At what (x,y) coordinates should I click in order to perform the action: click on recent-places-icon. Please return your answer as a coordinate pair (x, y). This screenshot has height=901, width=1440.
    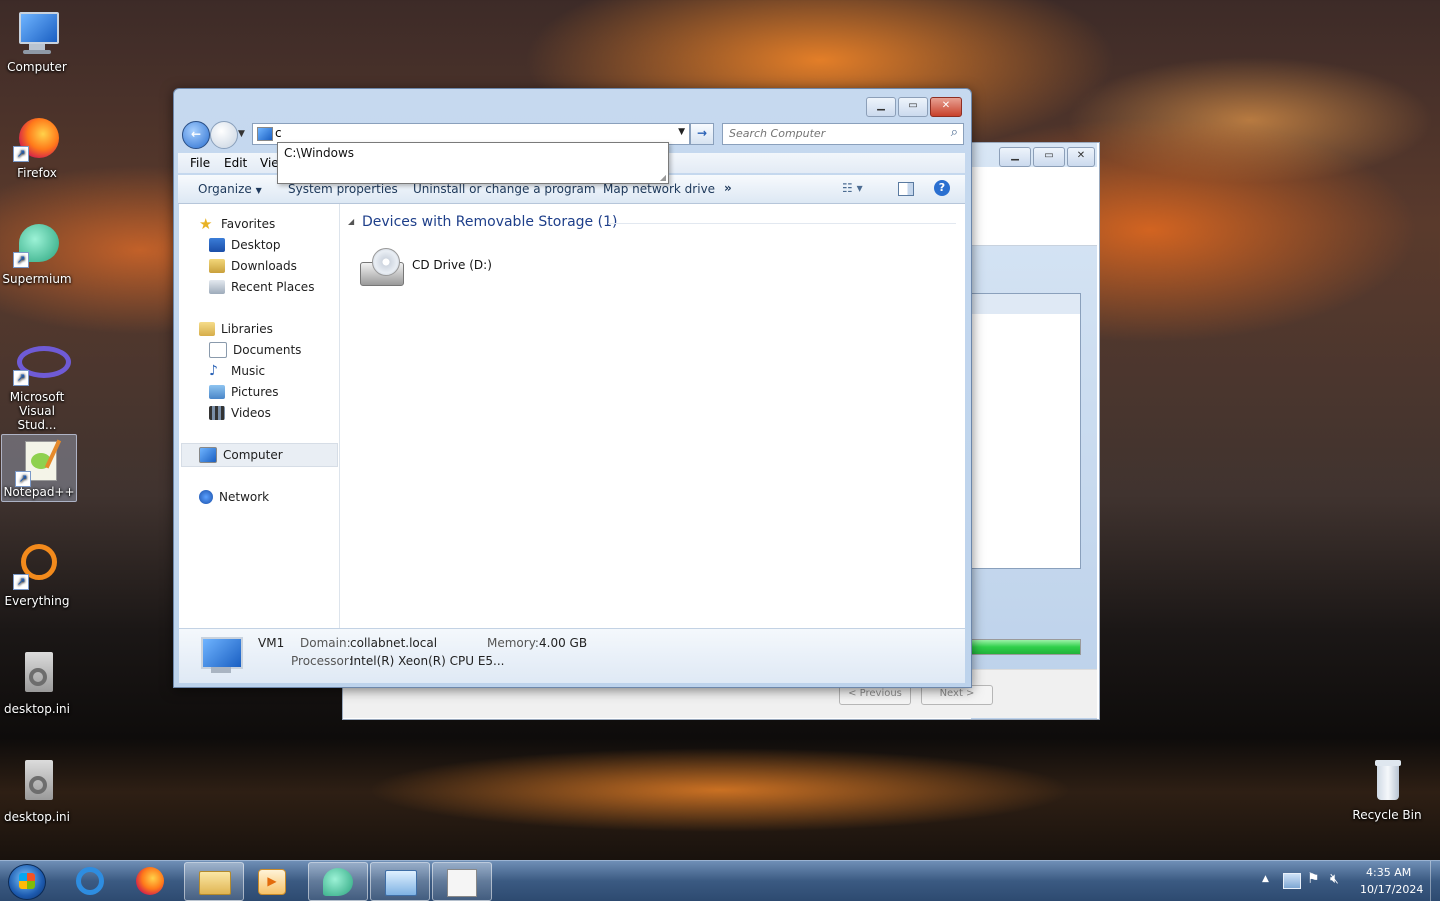
    Looking at the image, I should click on (217, 287).